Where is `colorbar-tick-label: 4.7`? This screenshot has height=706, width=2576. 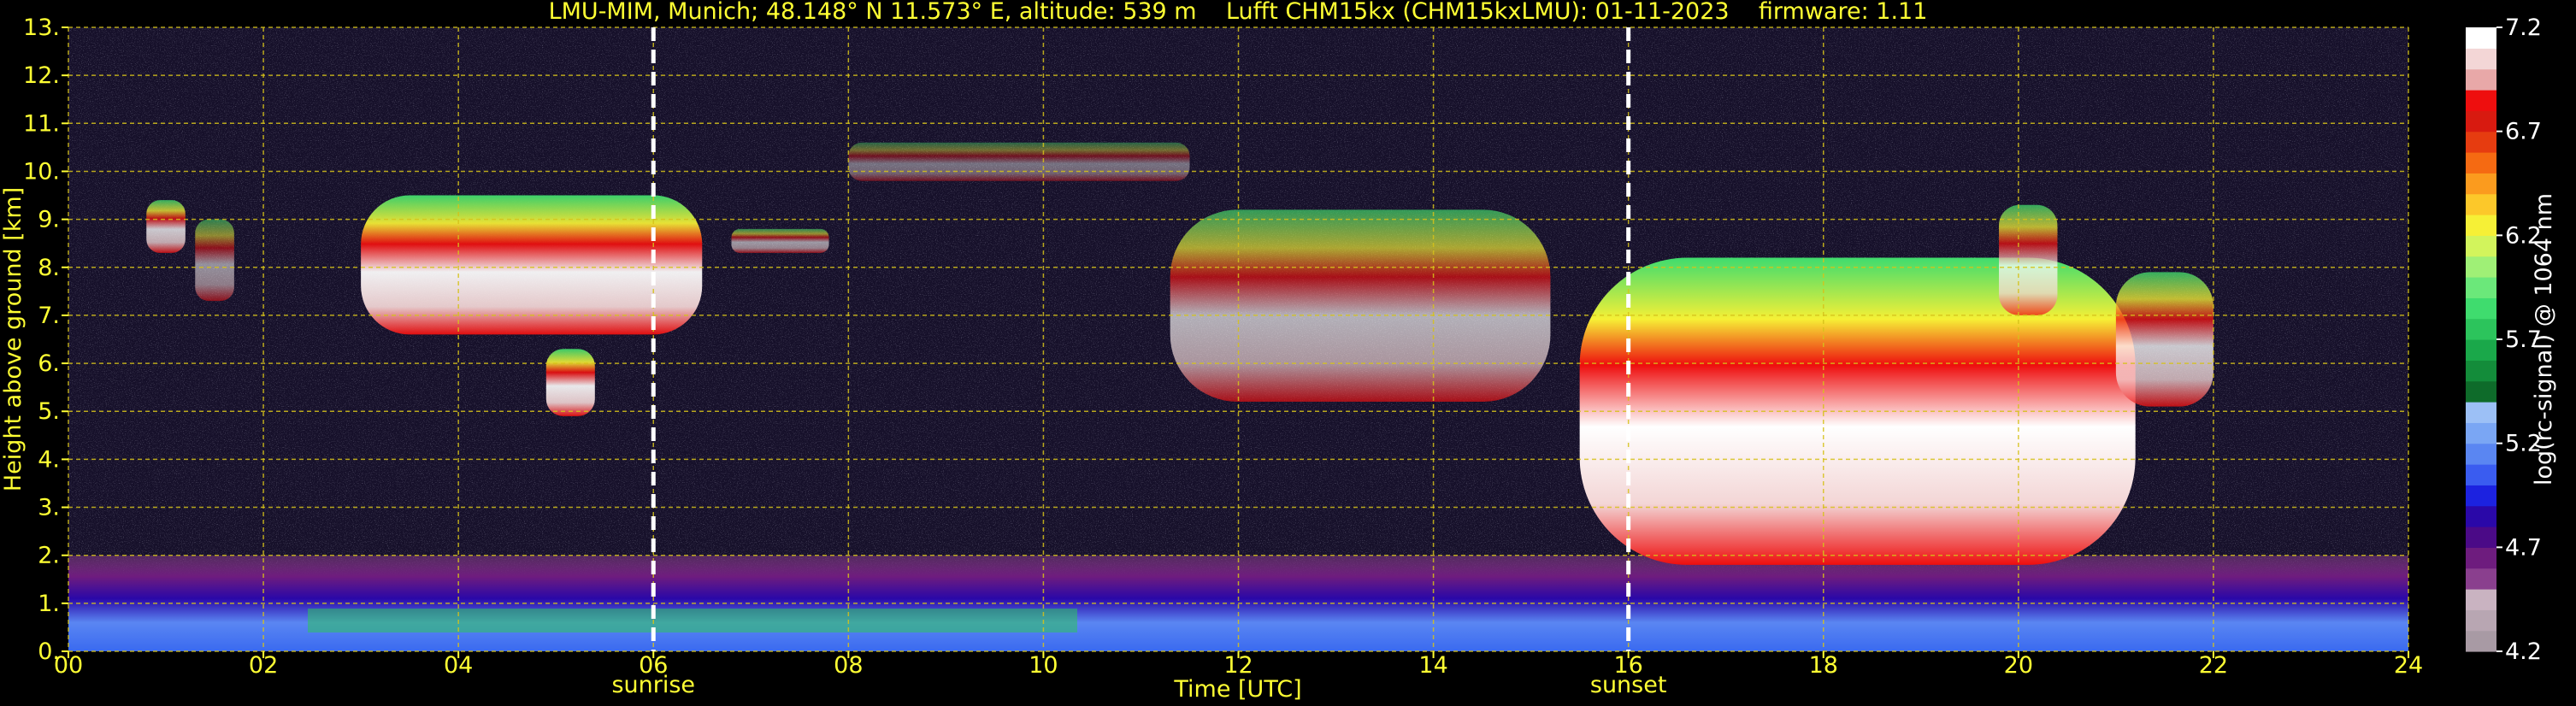
colorbar-tick-label: 4.7 is located at coordinates (2523, 547).